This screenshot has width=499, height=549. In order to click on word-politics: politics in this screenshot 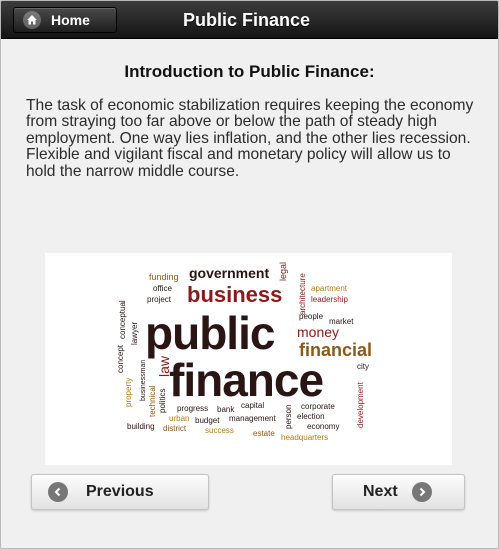, I will do `click(162, 400)`.